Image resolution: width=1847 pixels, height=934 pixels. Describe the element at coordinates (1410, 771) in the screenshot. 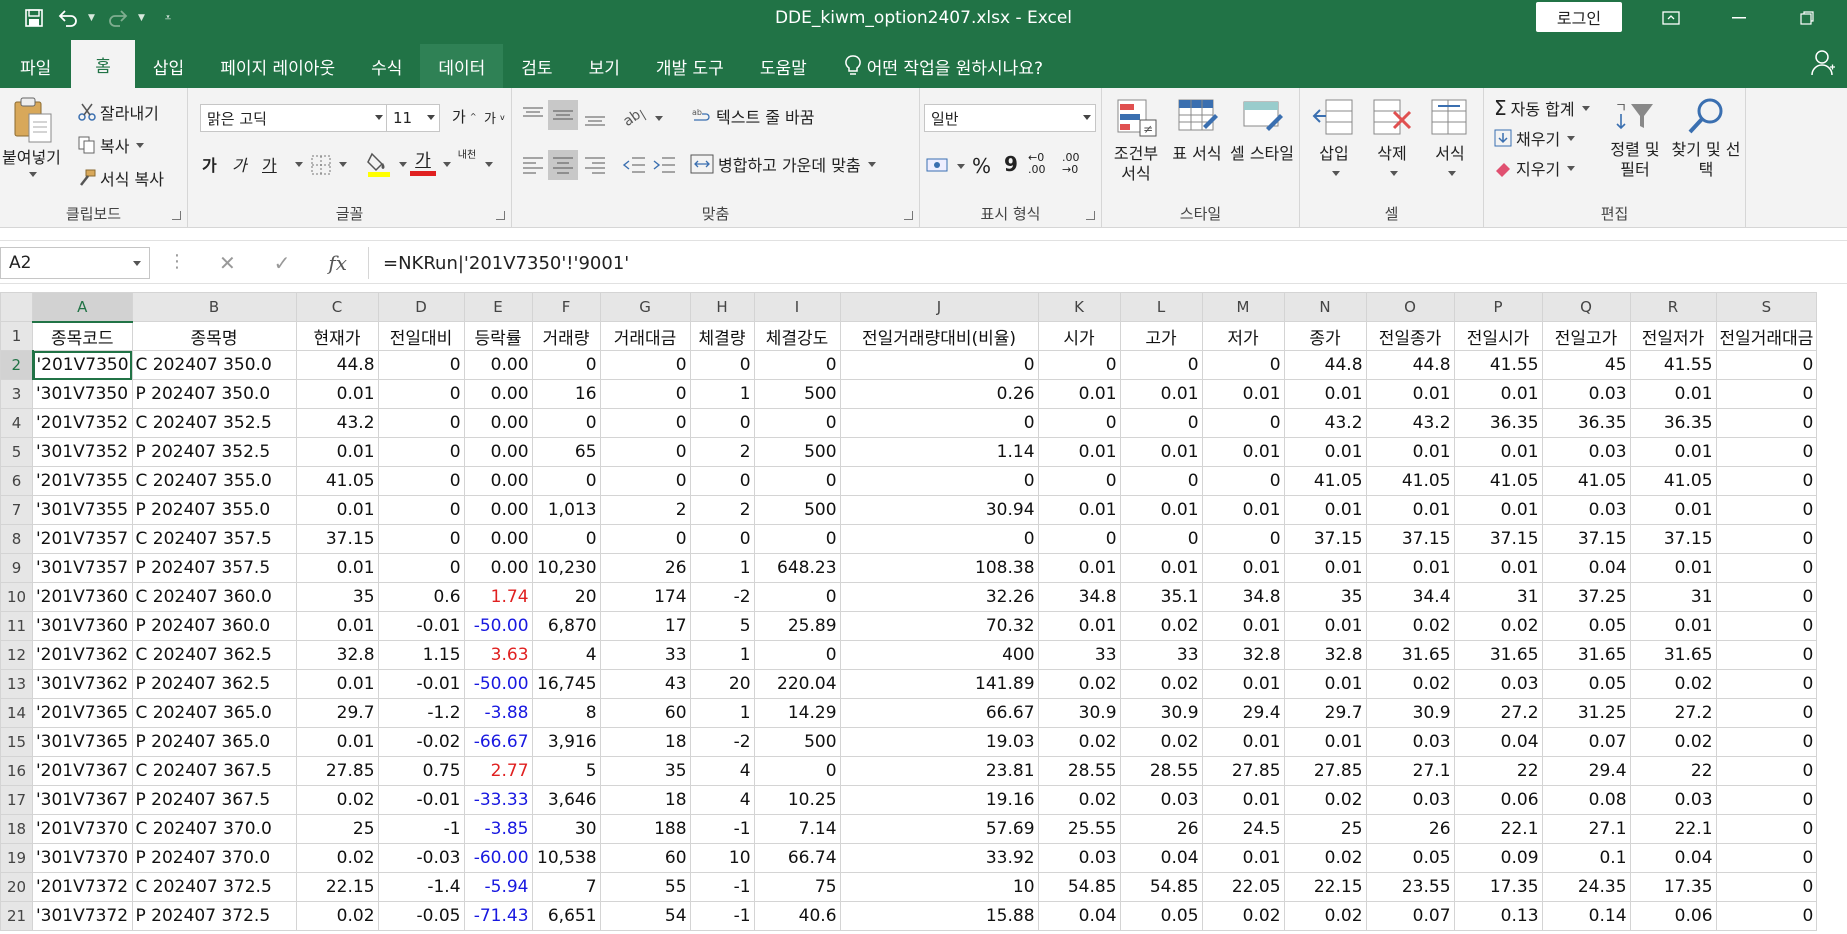

I see `cell: 27.1` at that location.